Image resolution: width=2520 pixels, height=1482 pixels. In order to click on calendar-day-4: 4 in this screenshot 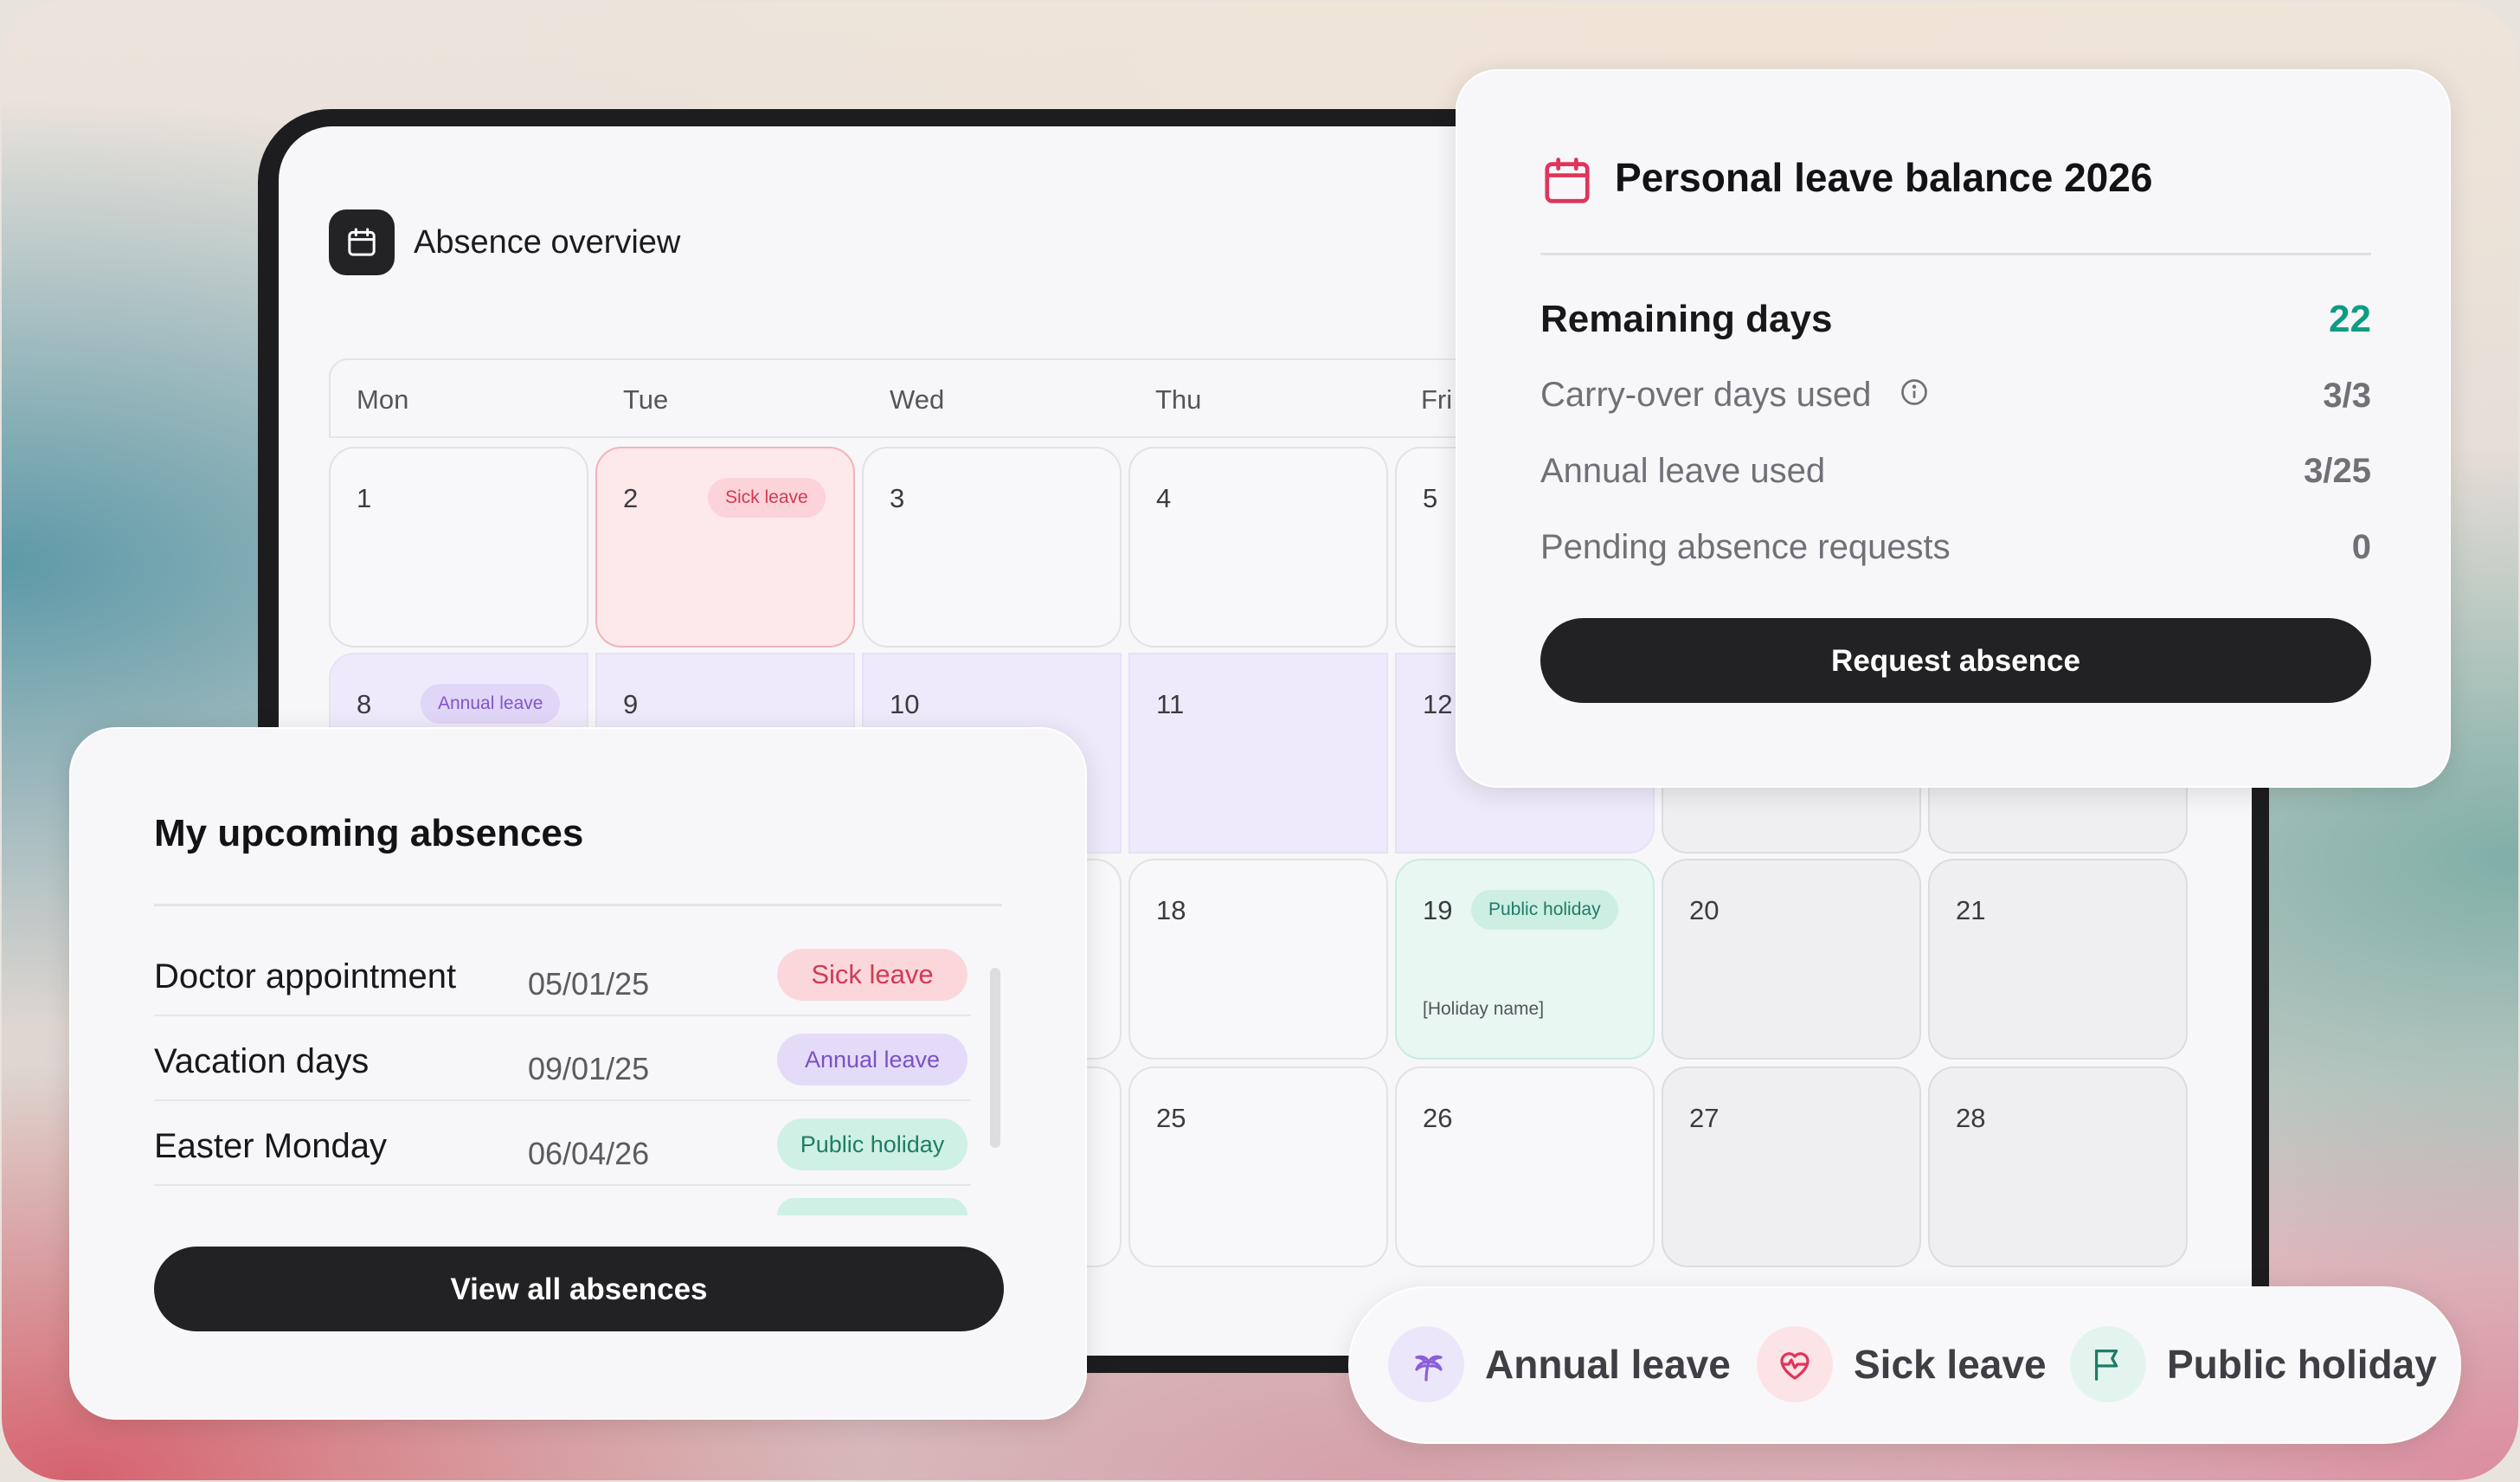, I will do `click(1258, 547)`.